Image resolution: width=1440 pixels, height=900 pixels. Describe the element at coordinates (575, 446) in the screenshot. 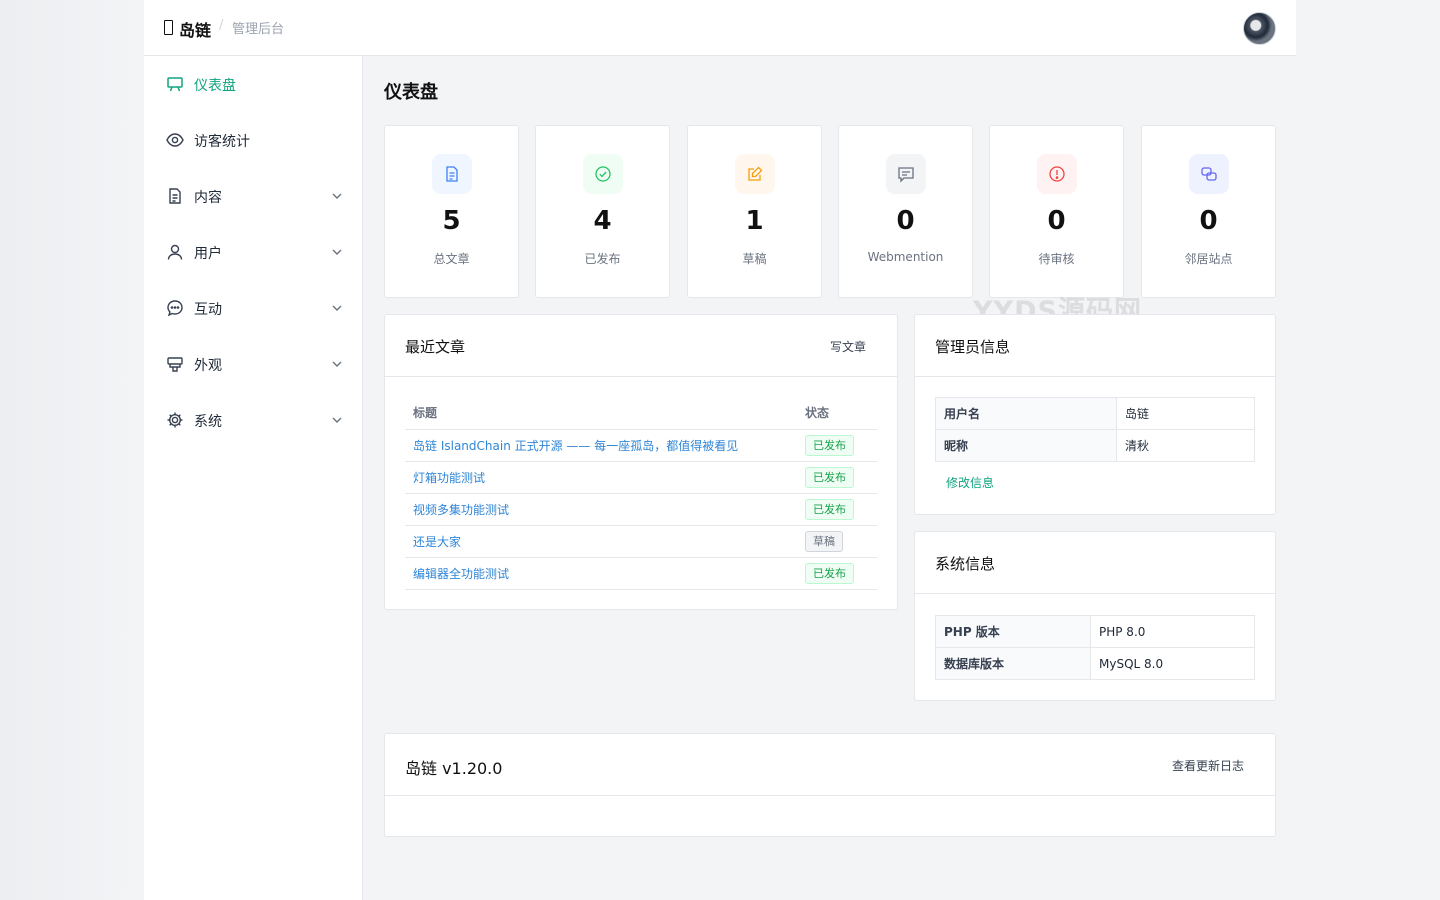

I see `post-title-link: 岛链 IslandChain 正式开源 —— 每一座孤岛，都值得被看见` at that location.